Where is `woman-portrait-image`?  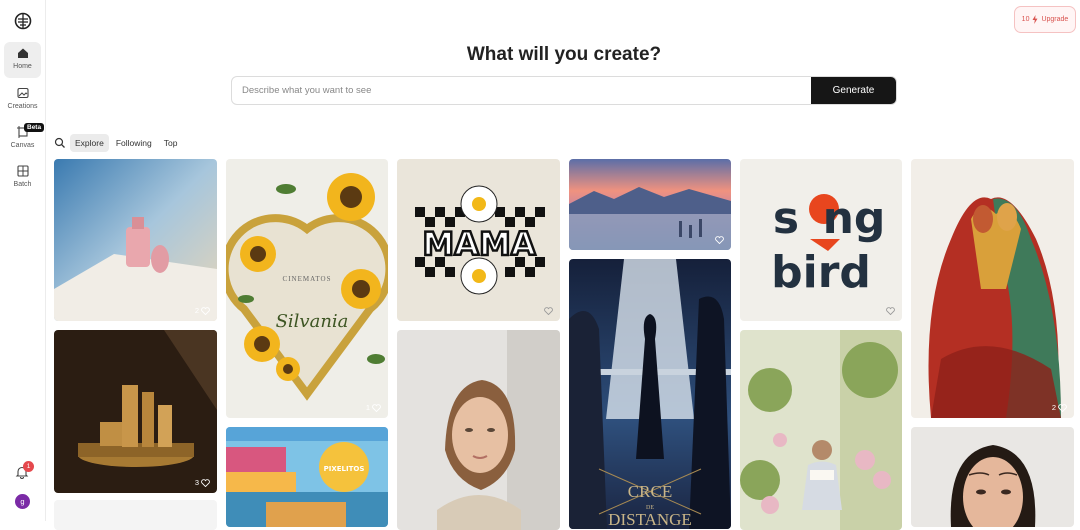 woman-portrait-image is located at coordinates (478, 430).